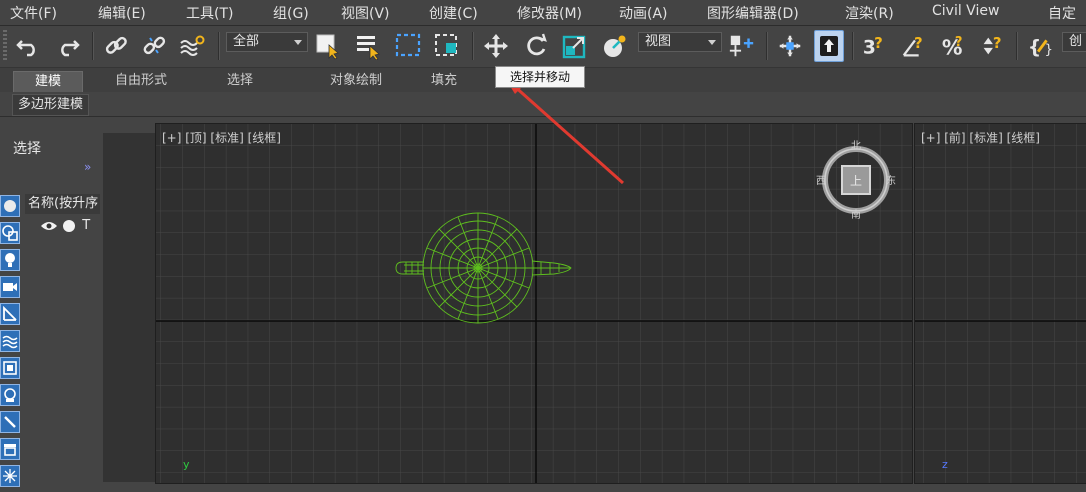  I want to click on keyboard-shortcut-icon, so click(829, 46).